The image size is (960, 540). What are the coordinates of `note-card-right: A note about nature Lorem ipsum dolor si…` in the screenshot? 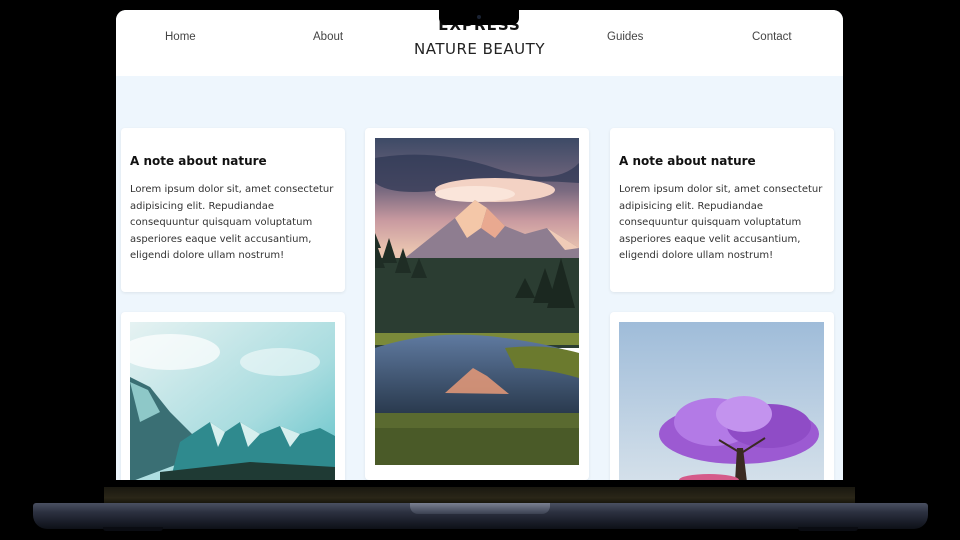 It's located at (722, 210).